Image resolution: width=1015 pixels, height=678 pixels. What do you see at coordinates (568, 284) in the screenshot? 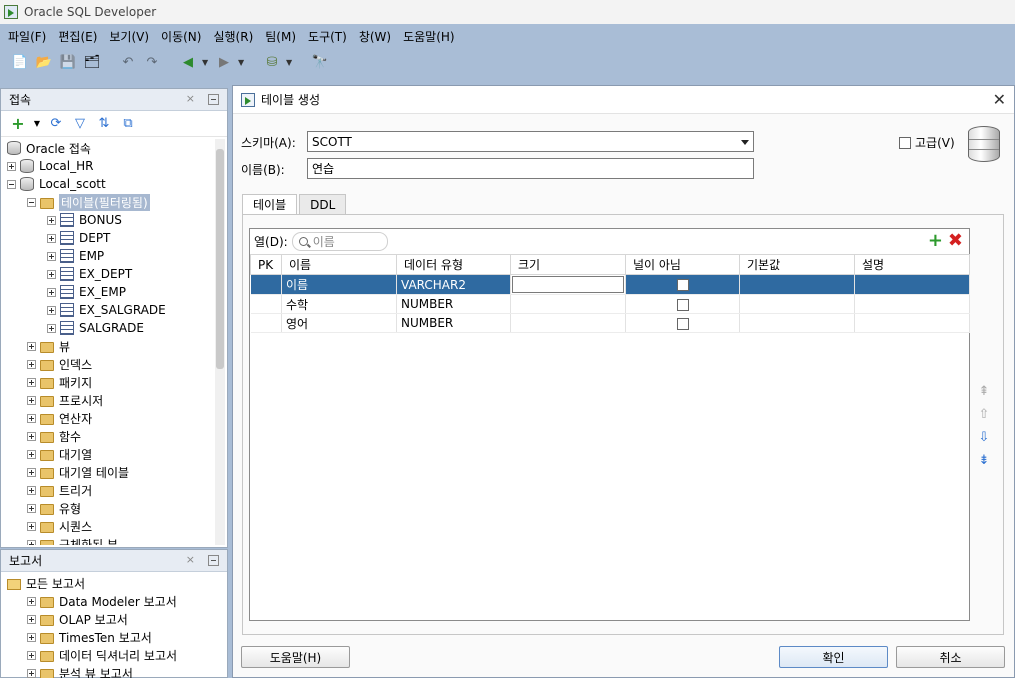
I see `size-input` at bounding box center [568, 284].